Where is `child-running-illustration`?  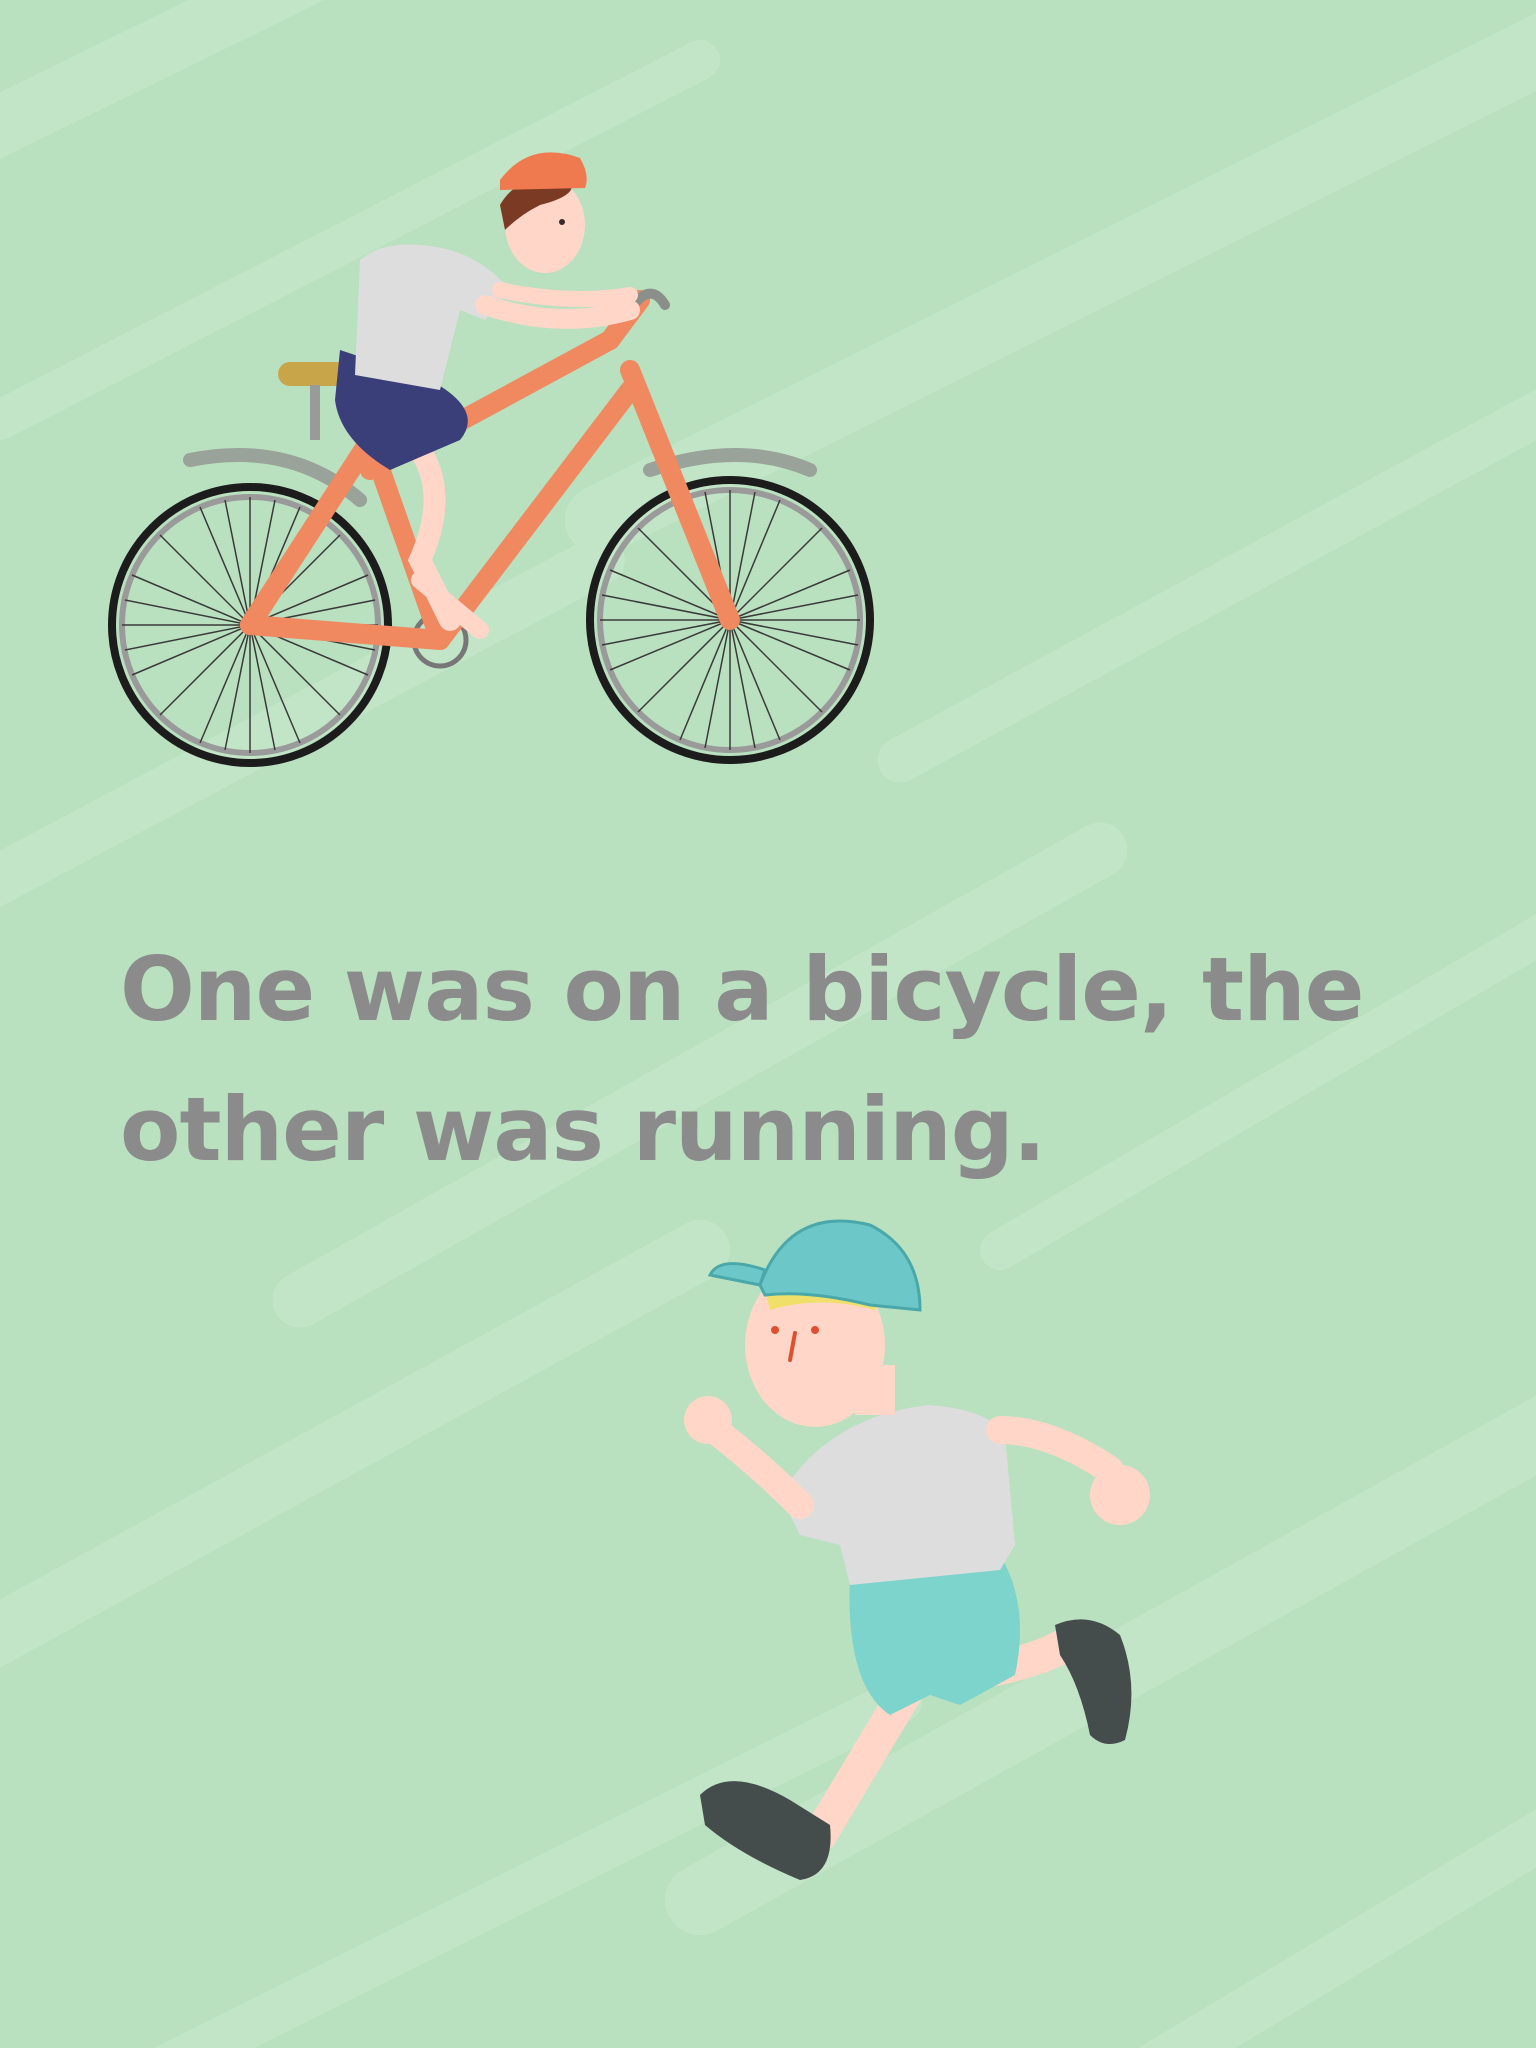 child-running-illustration is located at coordinates (917, 1549).